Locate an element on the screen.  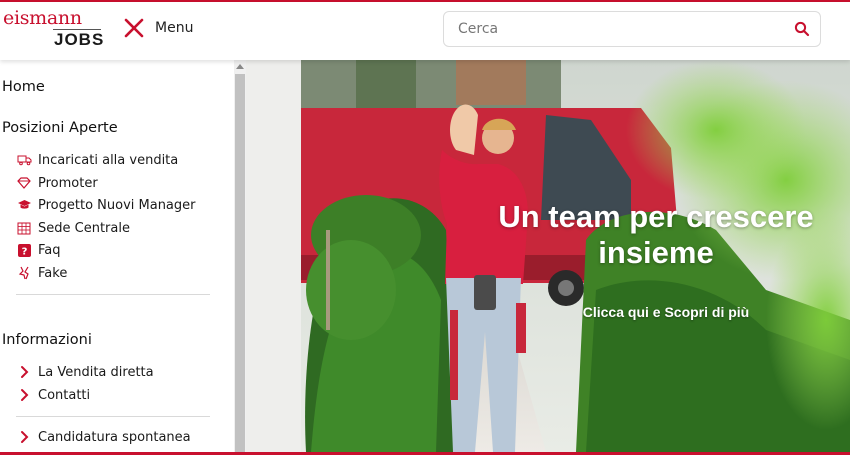
building-icon is located at coordinates (24, 228).